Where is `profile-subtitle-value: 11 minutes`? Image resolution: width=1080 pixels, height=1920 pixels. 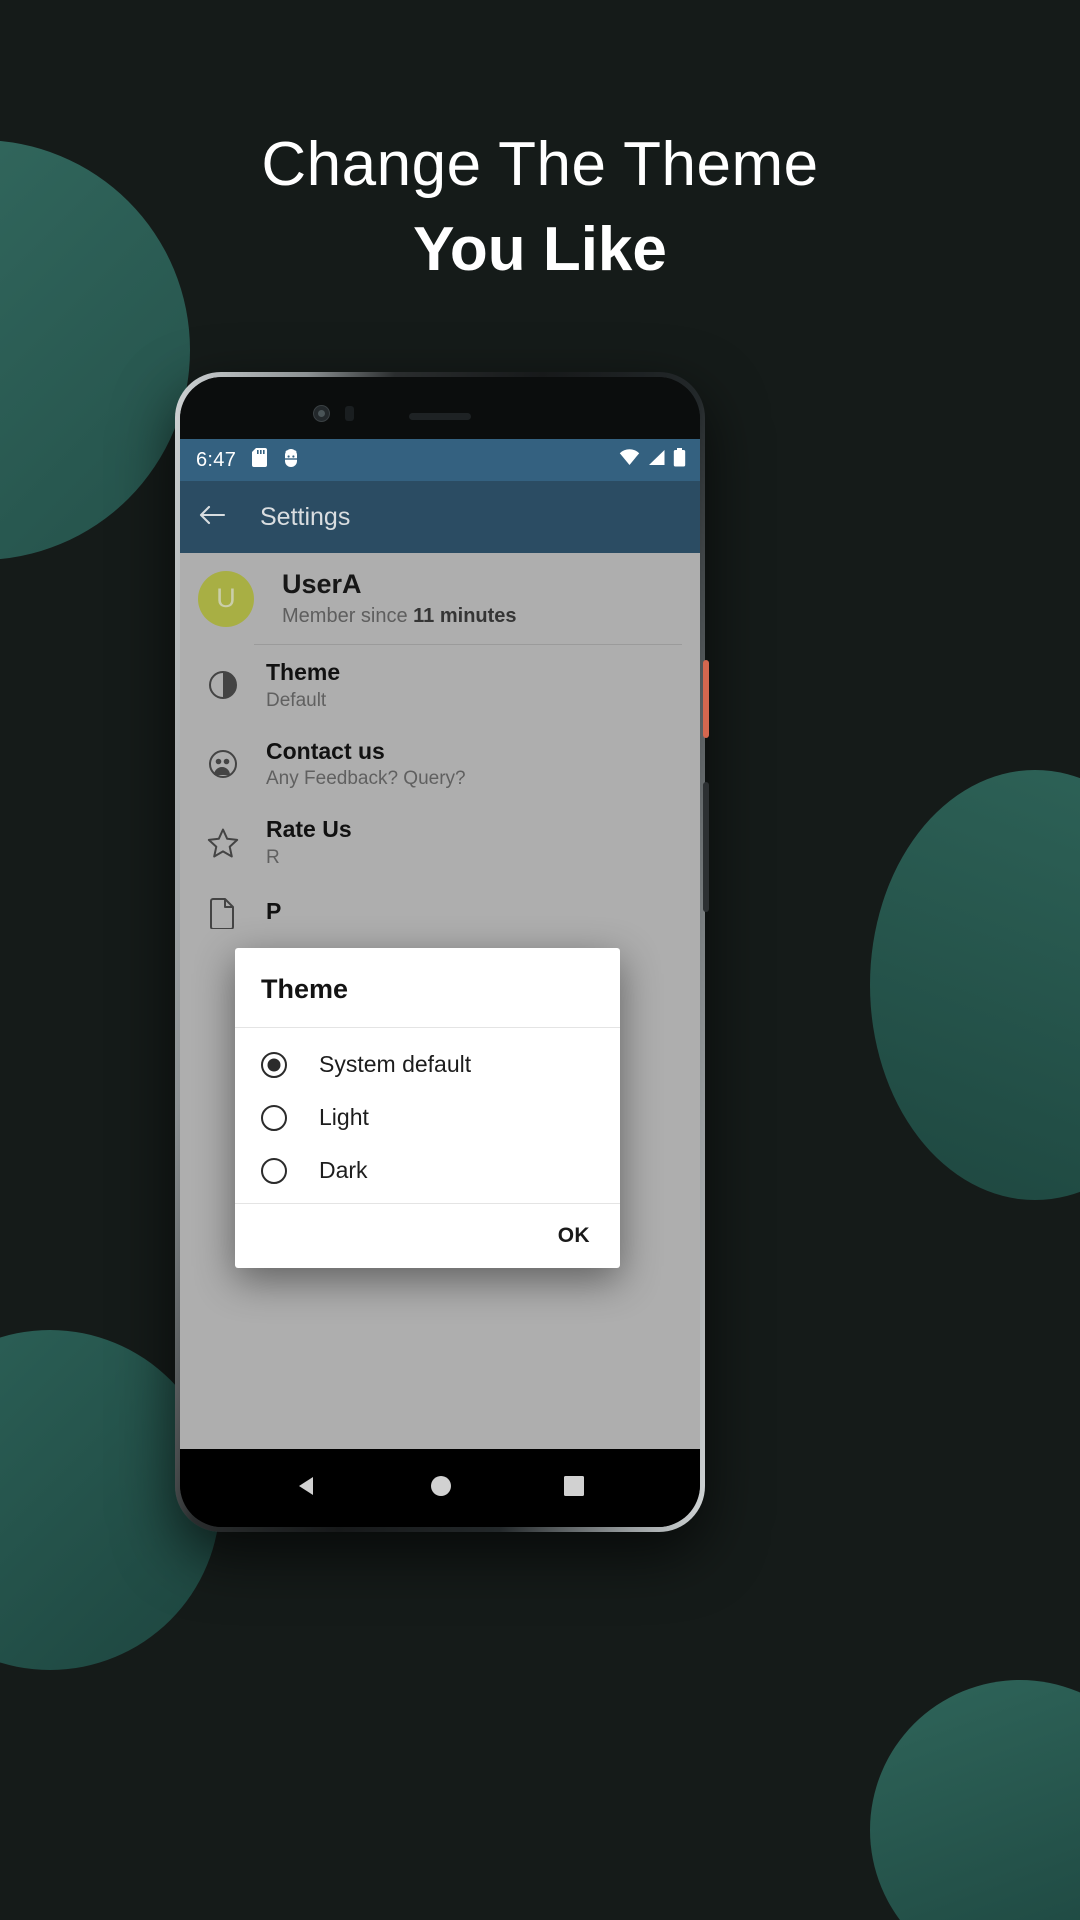
profile-subtitle-value: 11 minutes is located at coordinates (465, 616).